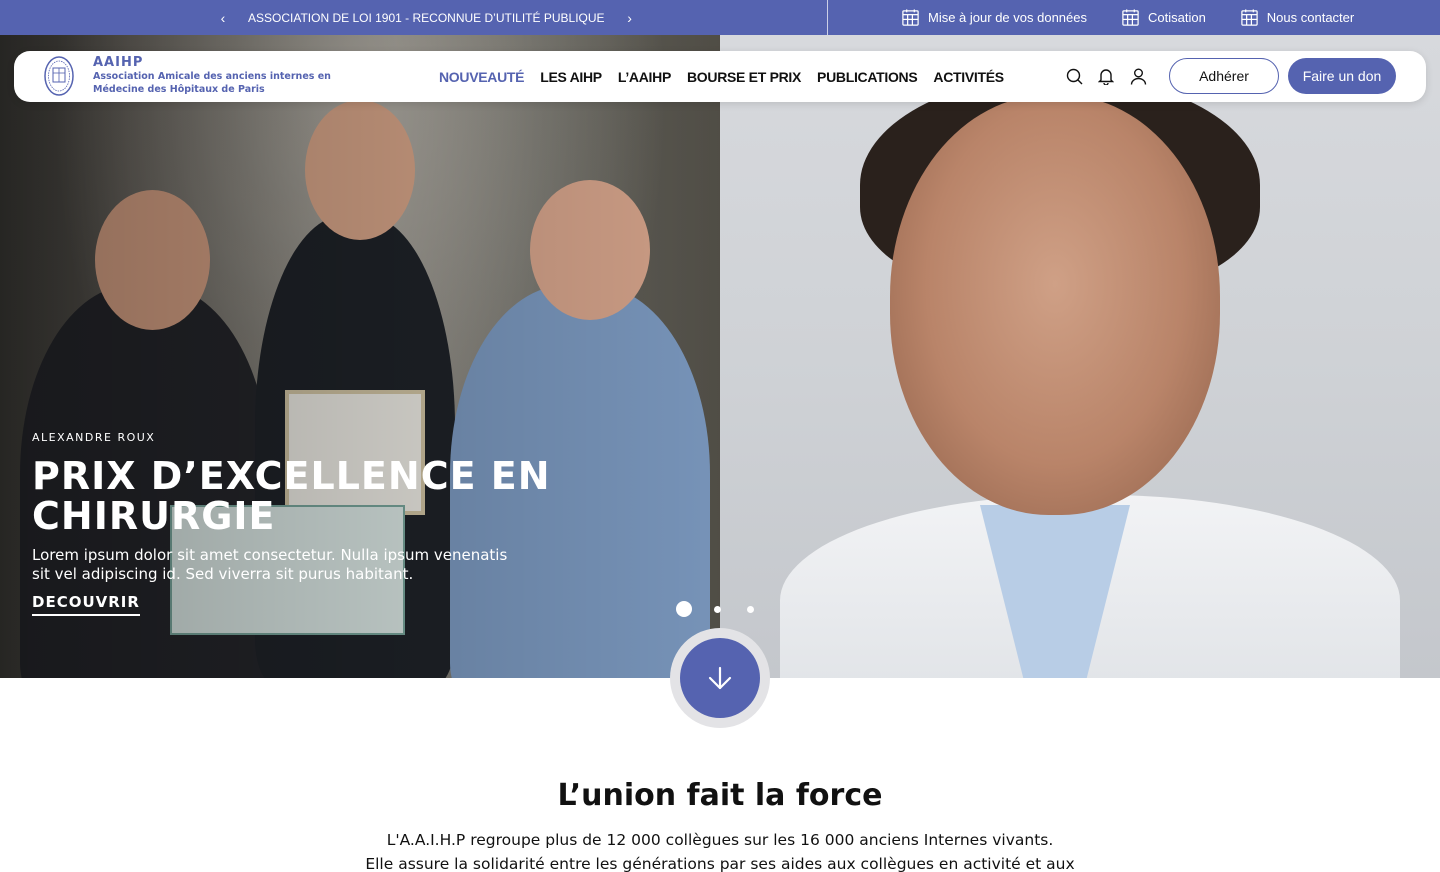 The image size is (1440, 872). I want to click on nav-item-bourse-et-prix: BOURSE ET PRIX, so click(744, 77).